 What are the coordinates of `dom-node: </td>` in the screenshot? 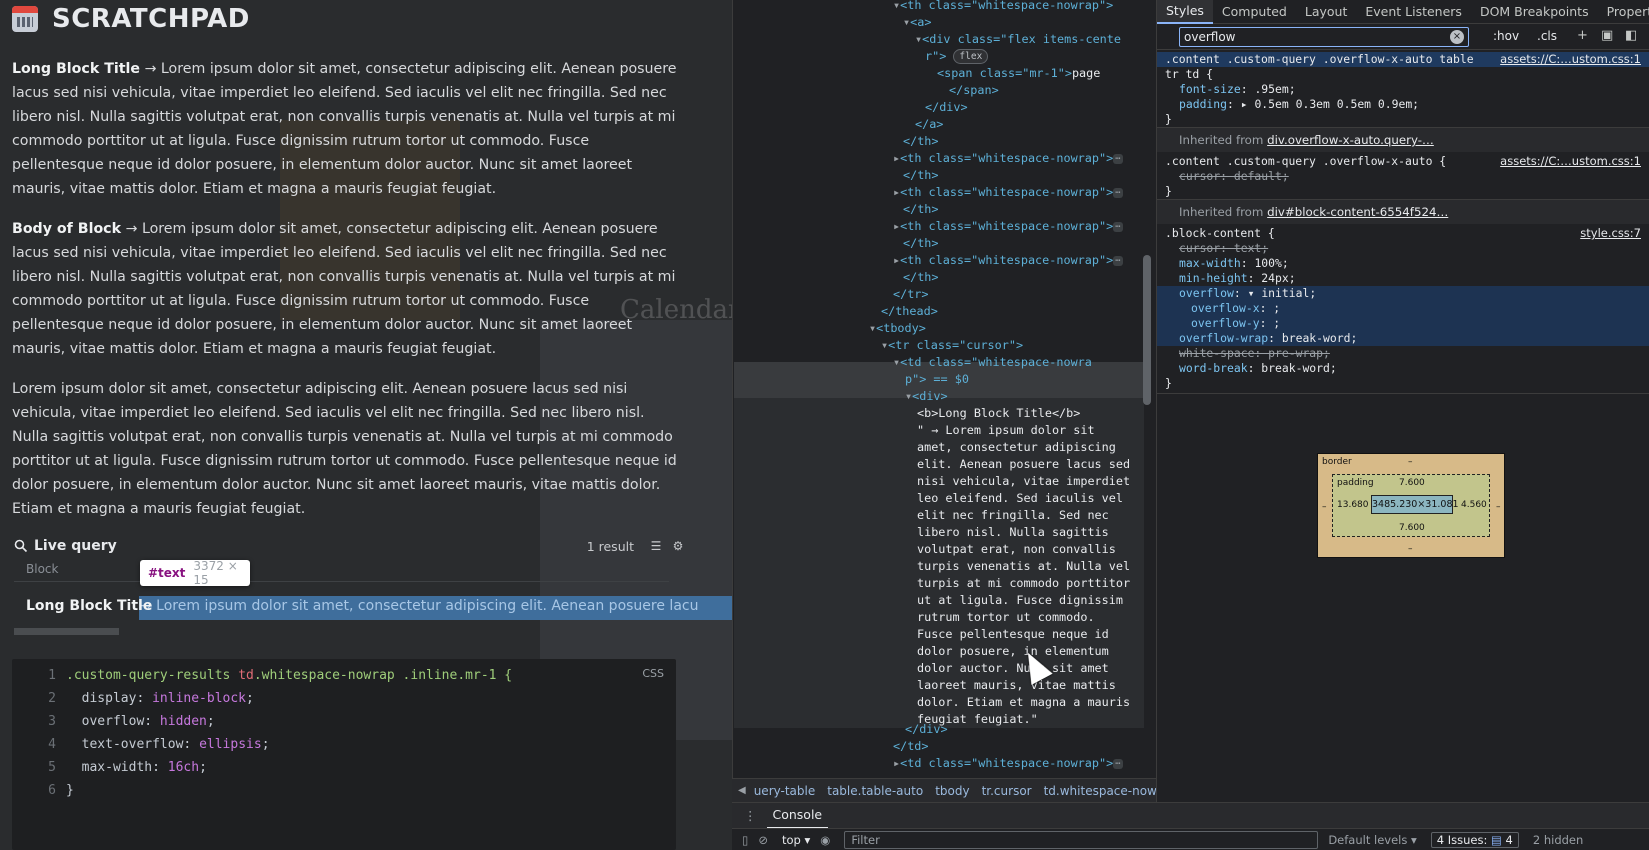 It's located at (911, 747).